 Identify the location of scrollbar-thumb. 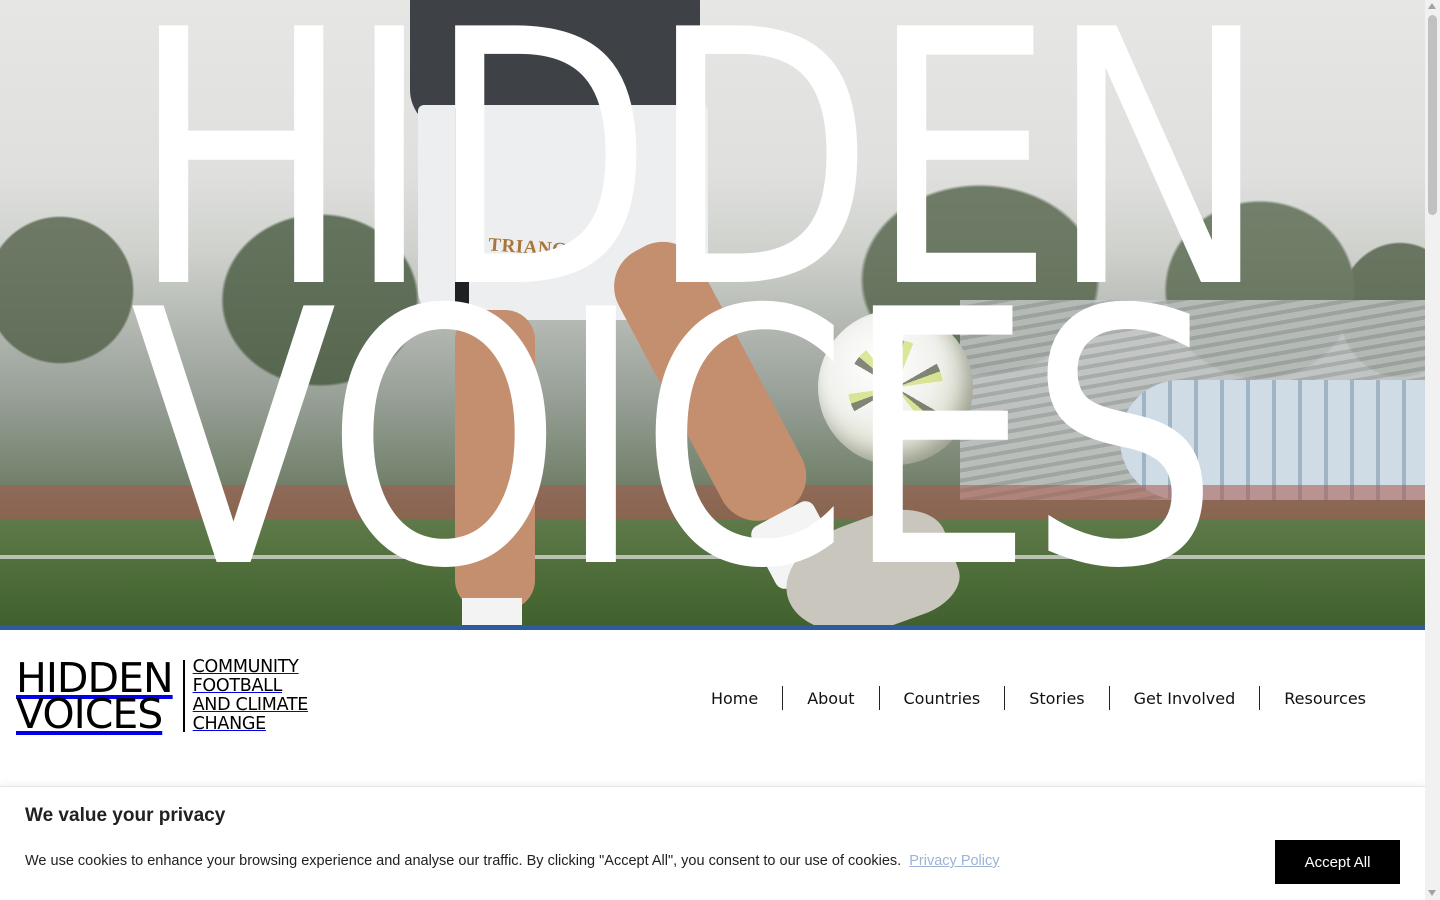
(1432, 115).